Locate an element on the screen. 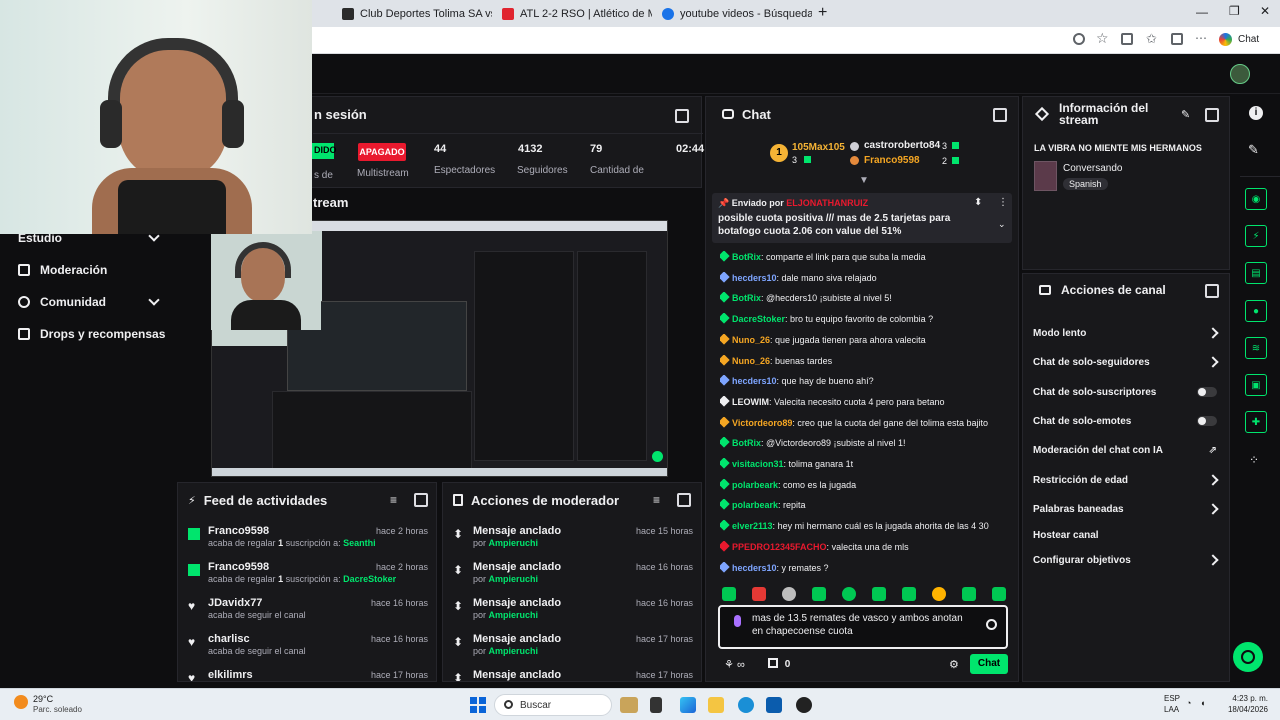 The image size is (1280, 720). tv-rail-icon: ▣ is located at coordinates (1256, 385).